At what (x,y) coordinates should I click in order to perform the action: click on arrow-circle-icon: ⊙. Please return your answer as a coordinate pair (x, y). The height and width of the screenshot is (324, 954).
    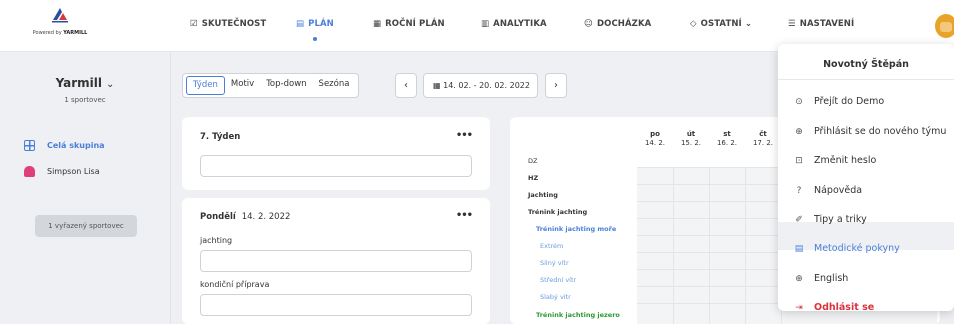
    Looking at the image, I should click on (799, 101).